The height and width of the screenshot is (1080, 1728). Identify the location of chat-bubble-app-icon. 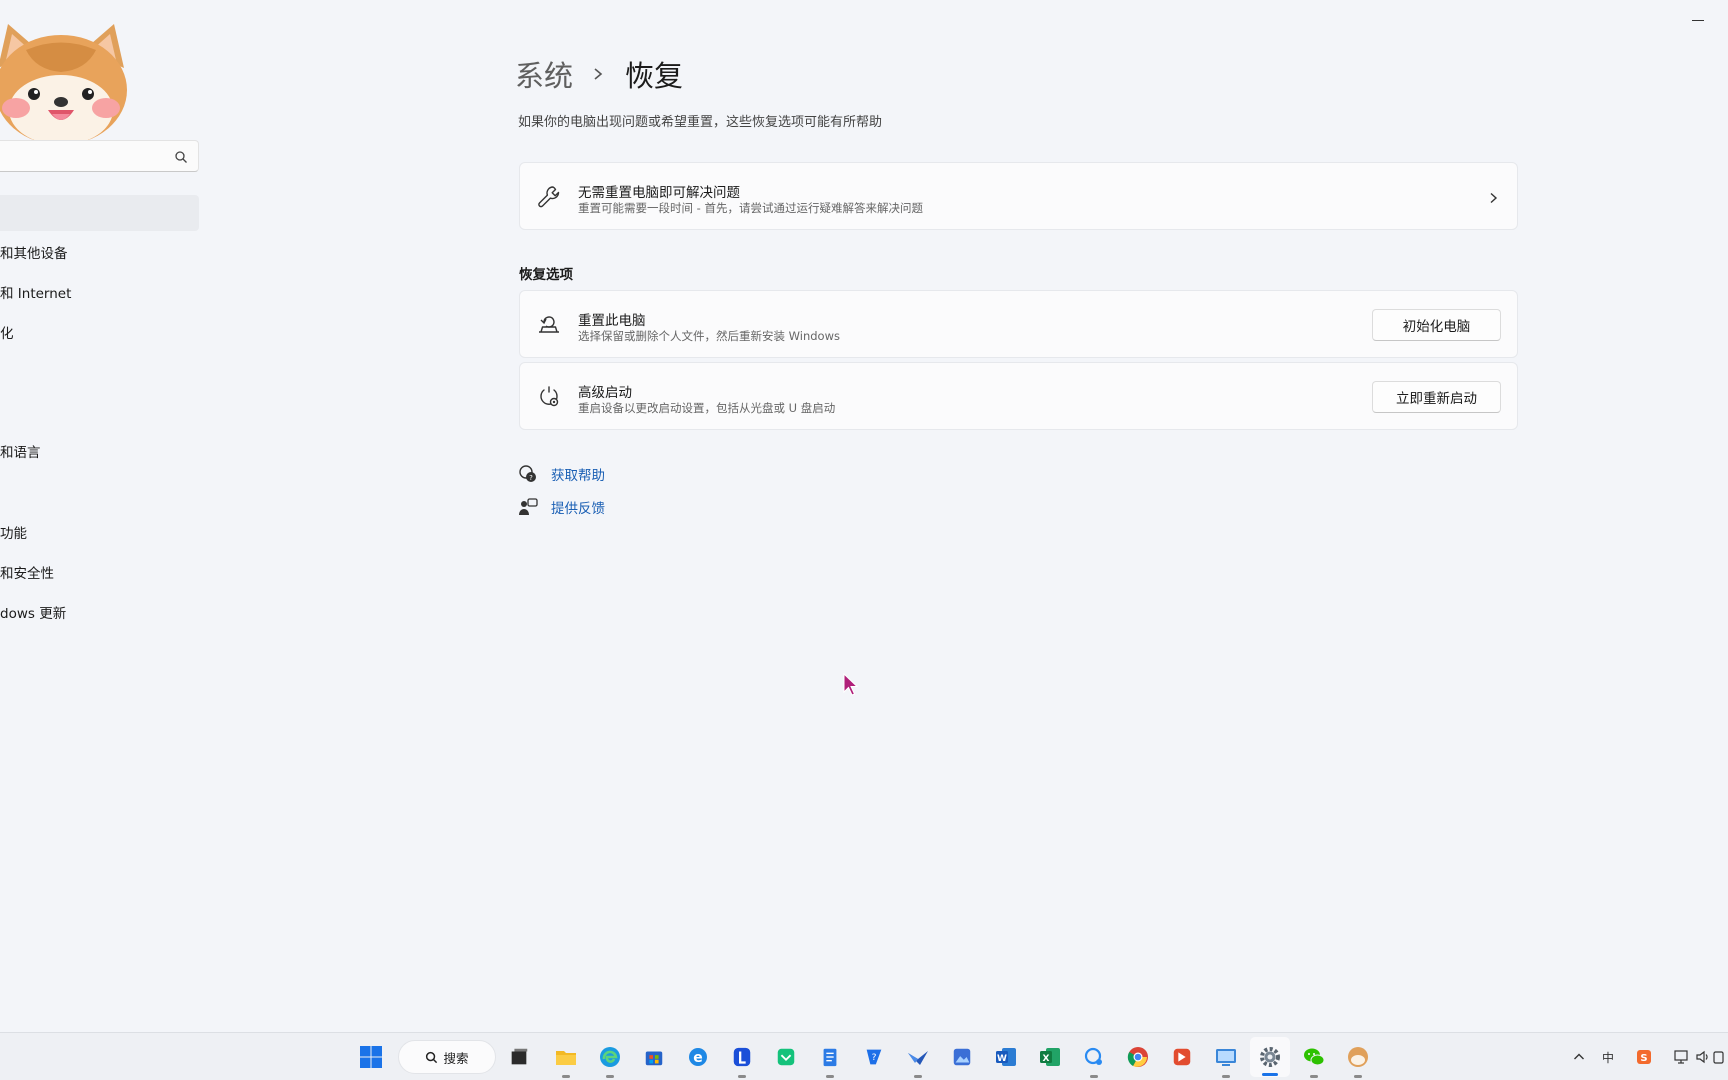
(1094, 1060).